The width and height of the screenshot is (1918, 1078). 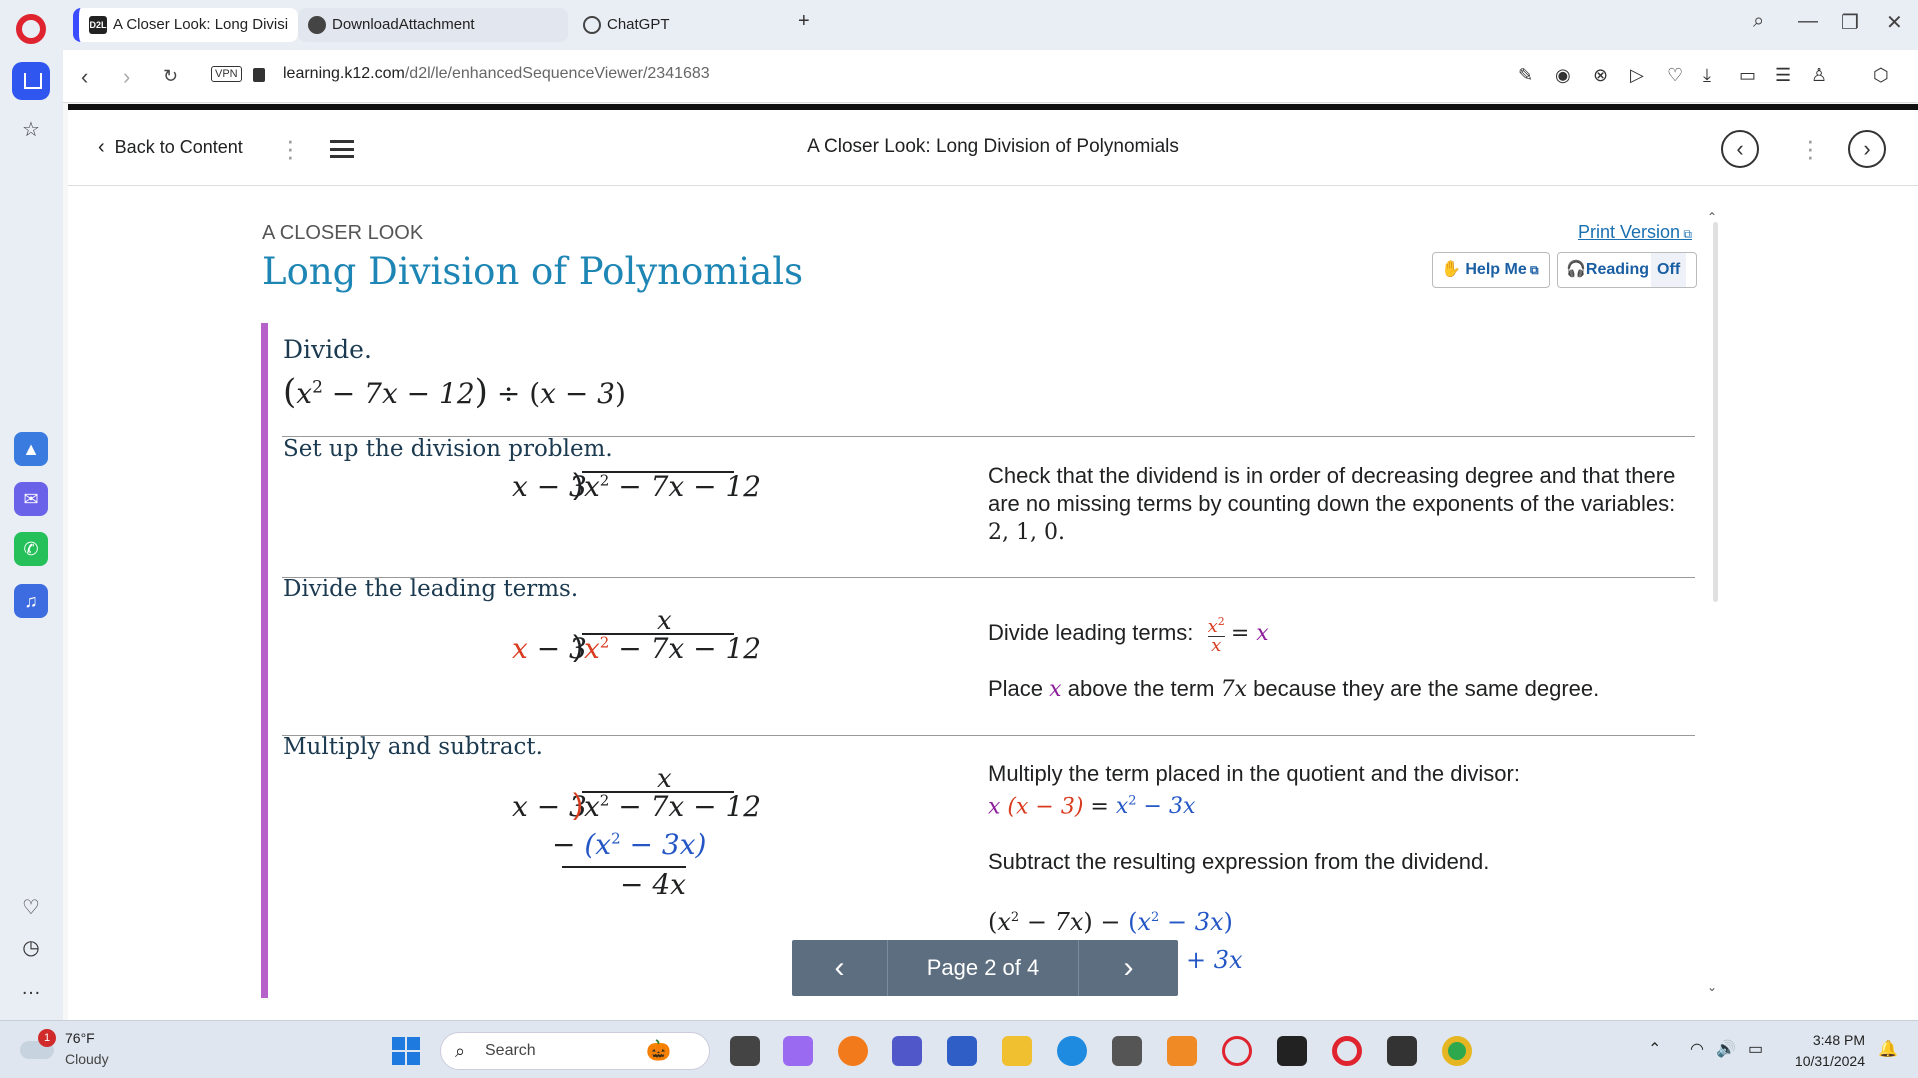 I want to click on print-version-link: Print Version ⧉, so click(x=1635, y=232).